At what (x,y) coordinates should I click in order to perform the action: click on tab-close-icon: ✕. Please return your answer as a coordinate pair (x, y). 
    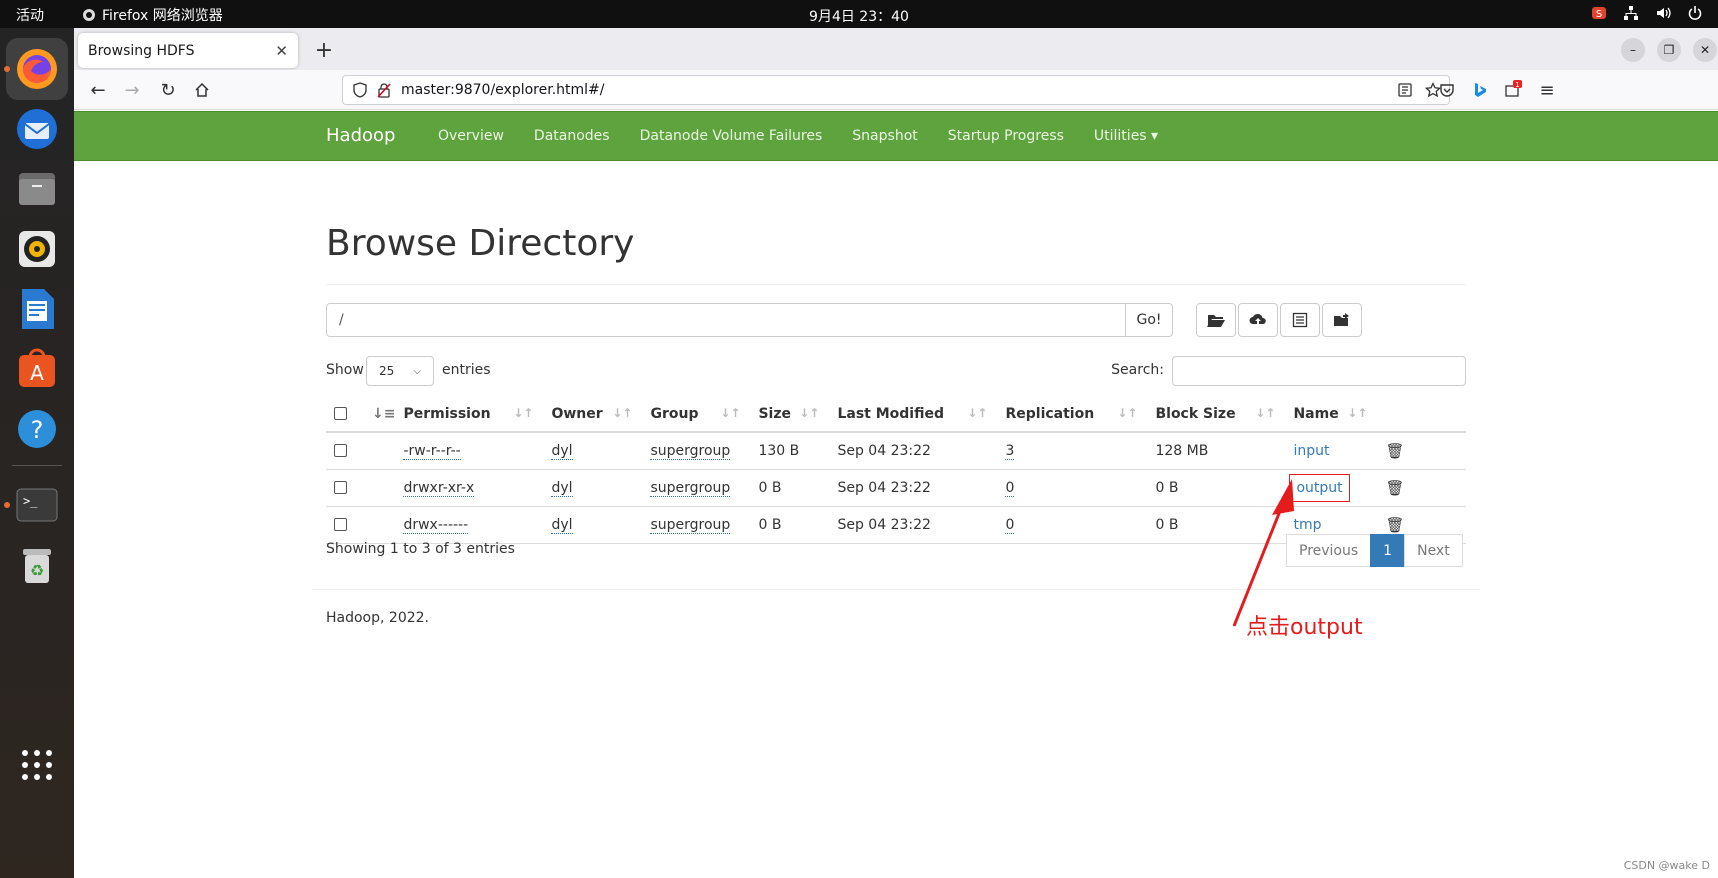
    Looking at the image, I should click on (281, 51).